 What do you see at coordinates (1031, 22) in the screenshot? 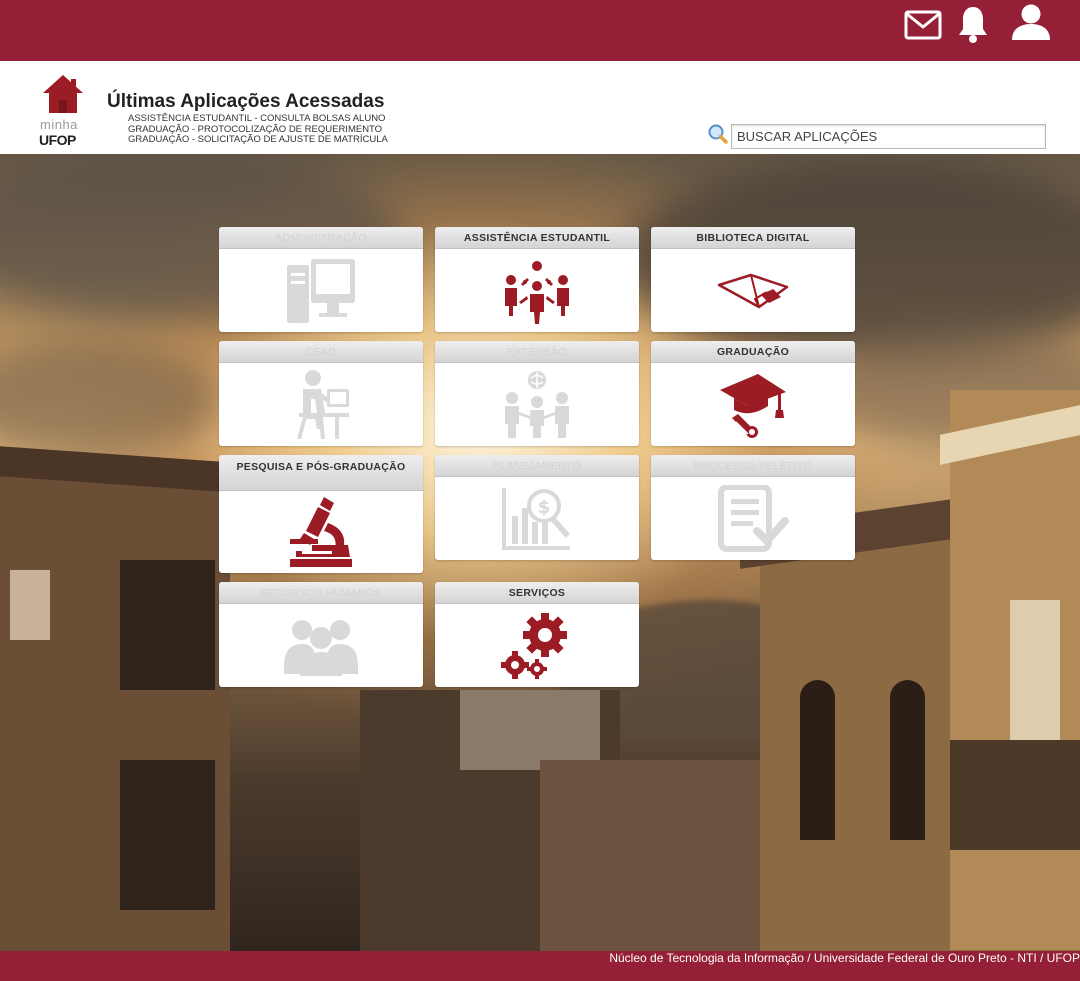
I see `user-icon` at bounding box center [1031, 22].